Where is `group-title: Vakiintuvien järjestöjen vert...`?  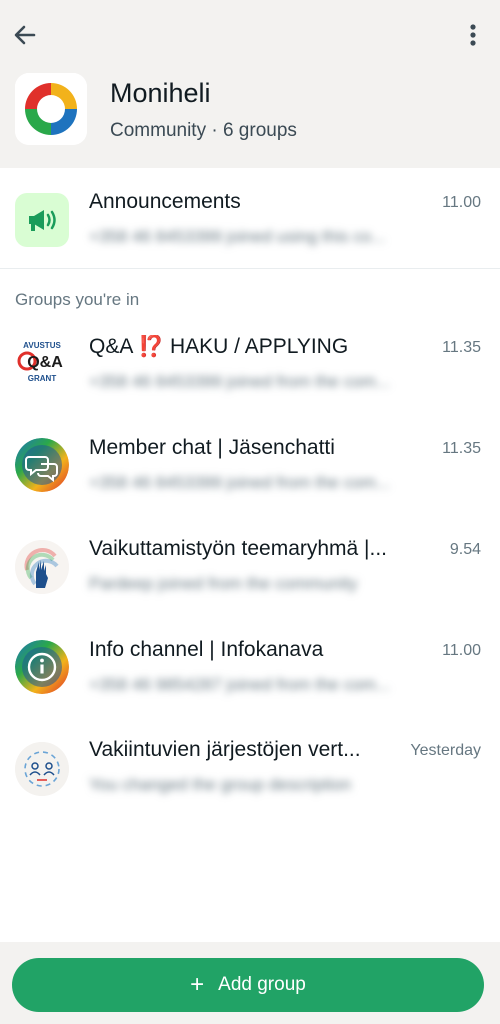 group-title: Vakiintuvien järjestöjen vert... is located at coordinates (225, 749).